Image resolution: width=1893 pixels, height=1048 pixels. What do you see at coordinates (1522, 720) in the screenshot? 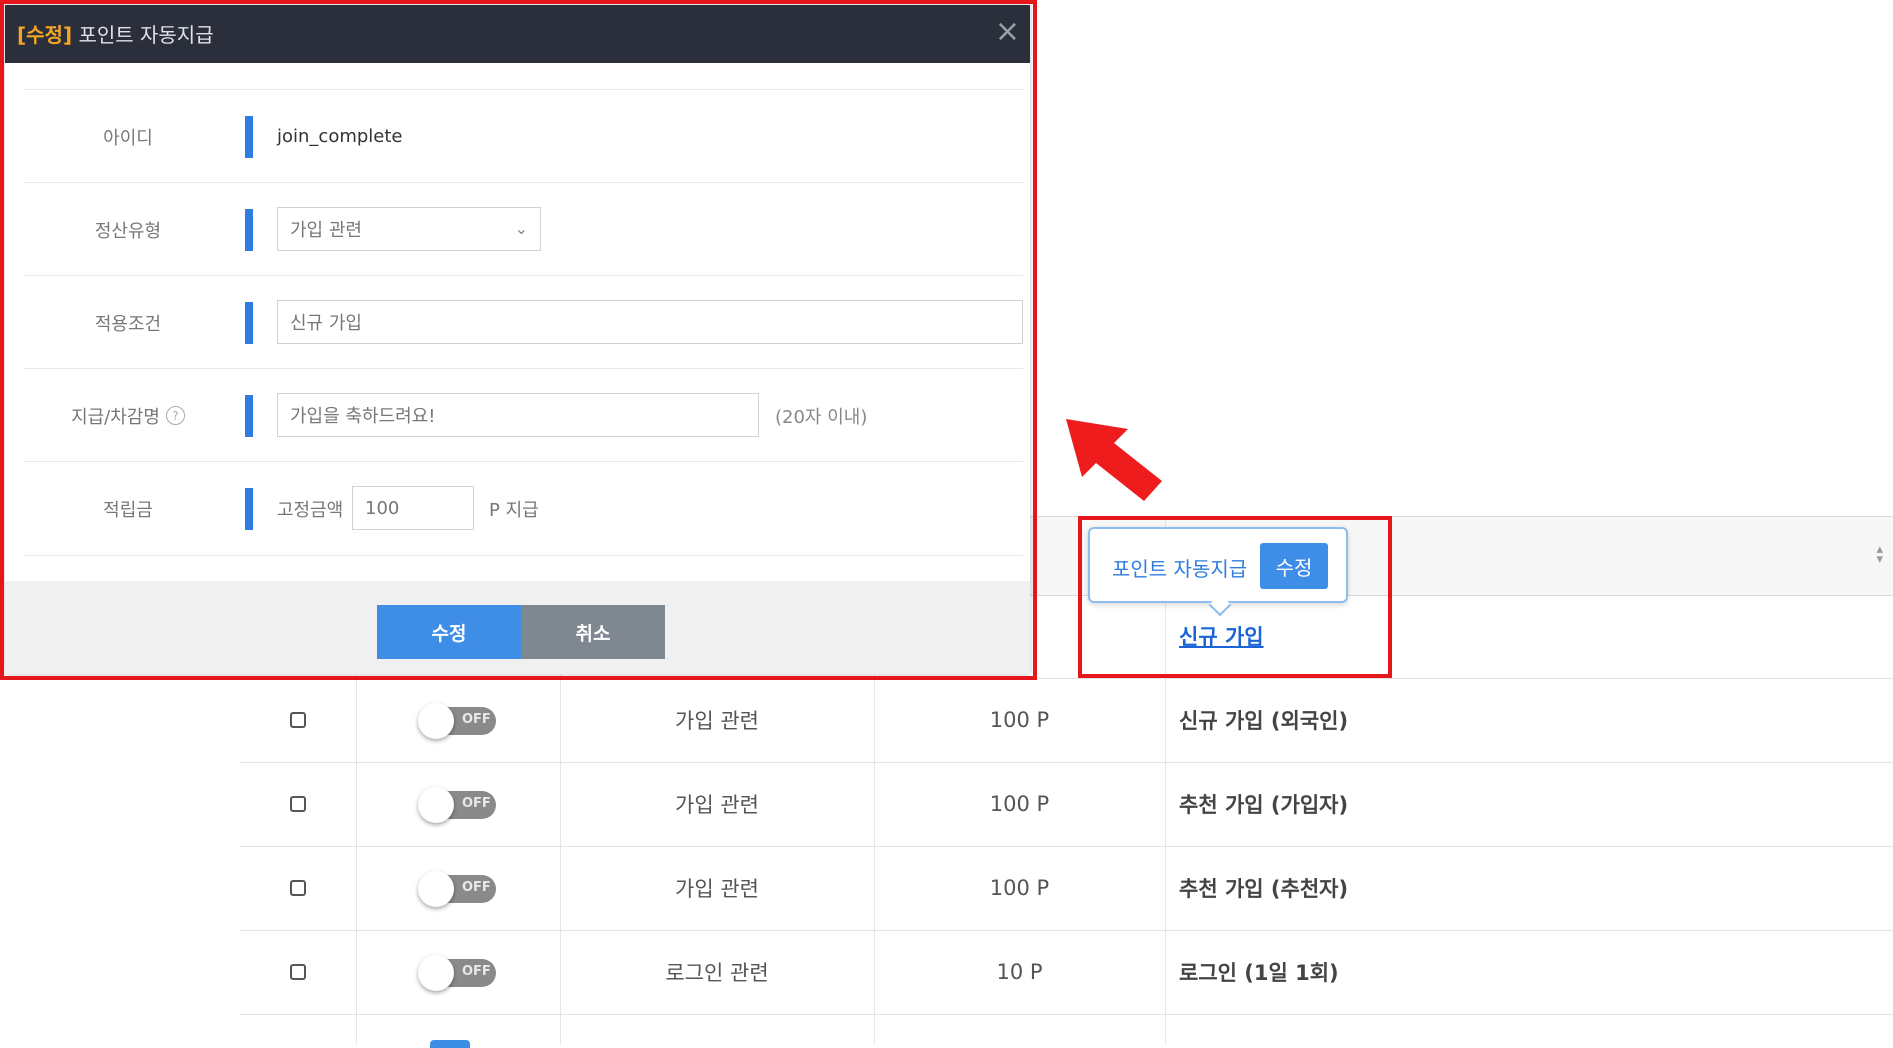
I see `name-cell: 신규 가입 (외국인)` at bounding box center [1522, 720].